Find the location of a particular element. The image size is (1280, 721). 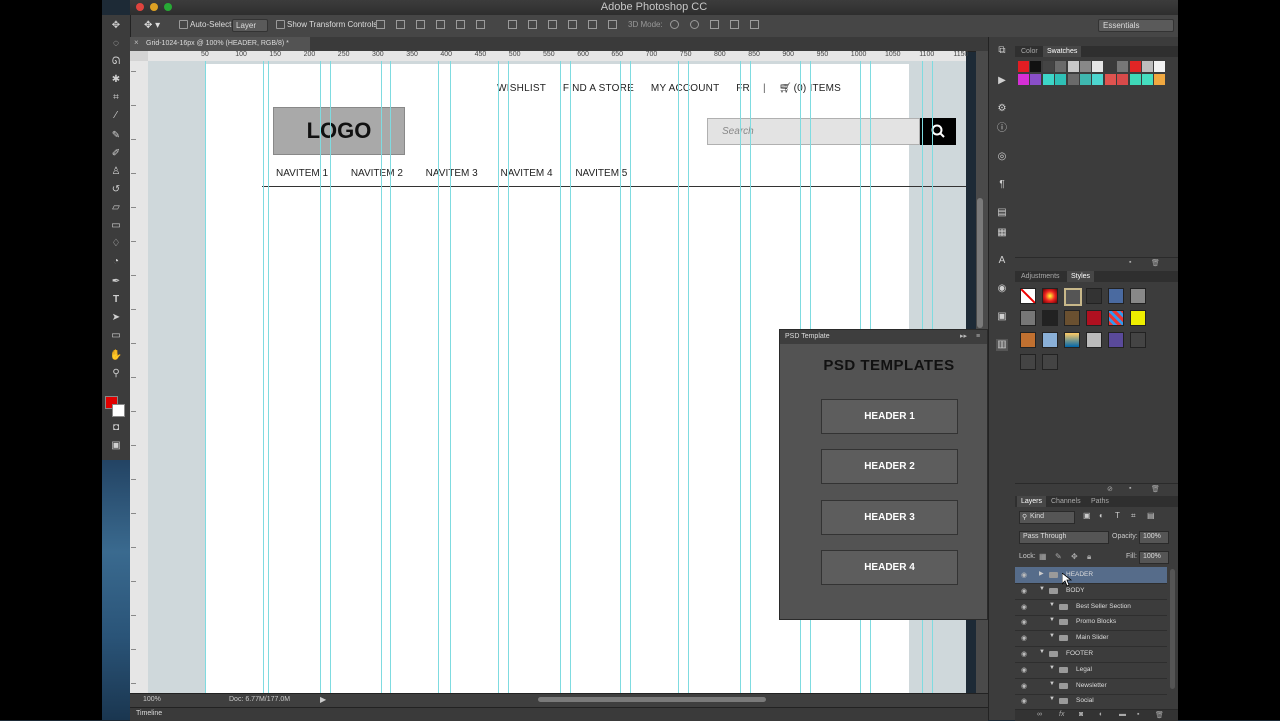

clear-style-icon: ⊘ is located at coordinates (1110, 489).